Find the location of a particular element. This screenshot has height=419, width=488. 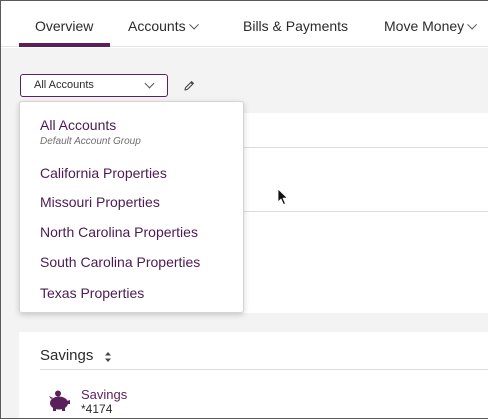

savings-header-label: Savings is located at coordinates (67, 355).